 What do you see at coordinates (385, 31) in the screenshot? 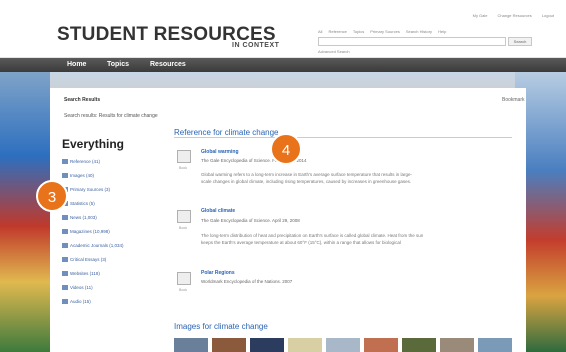
I see `search-tab-primary-sources: Primary Sources` at bounding box center [385, 31].